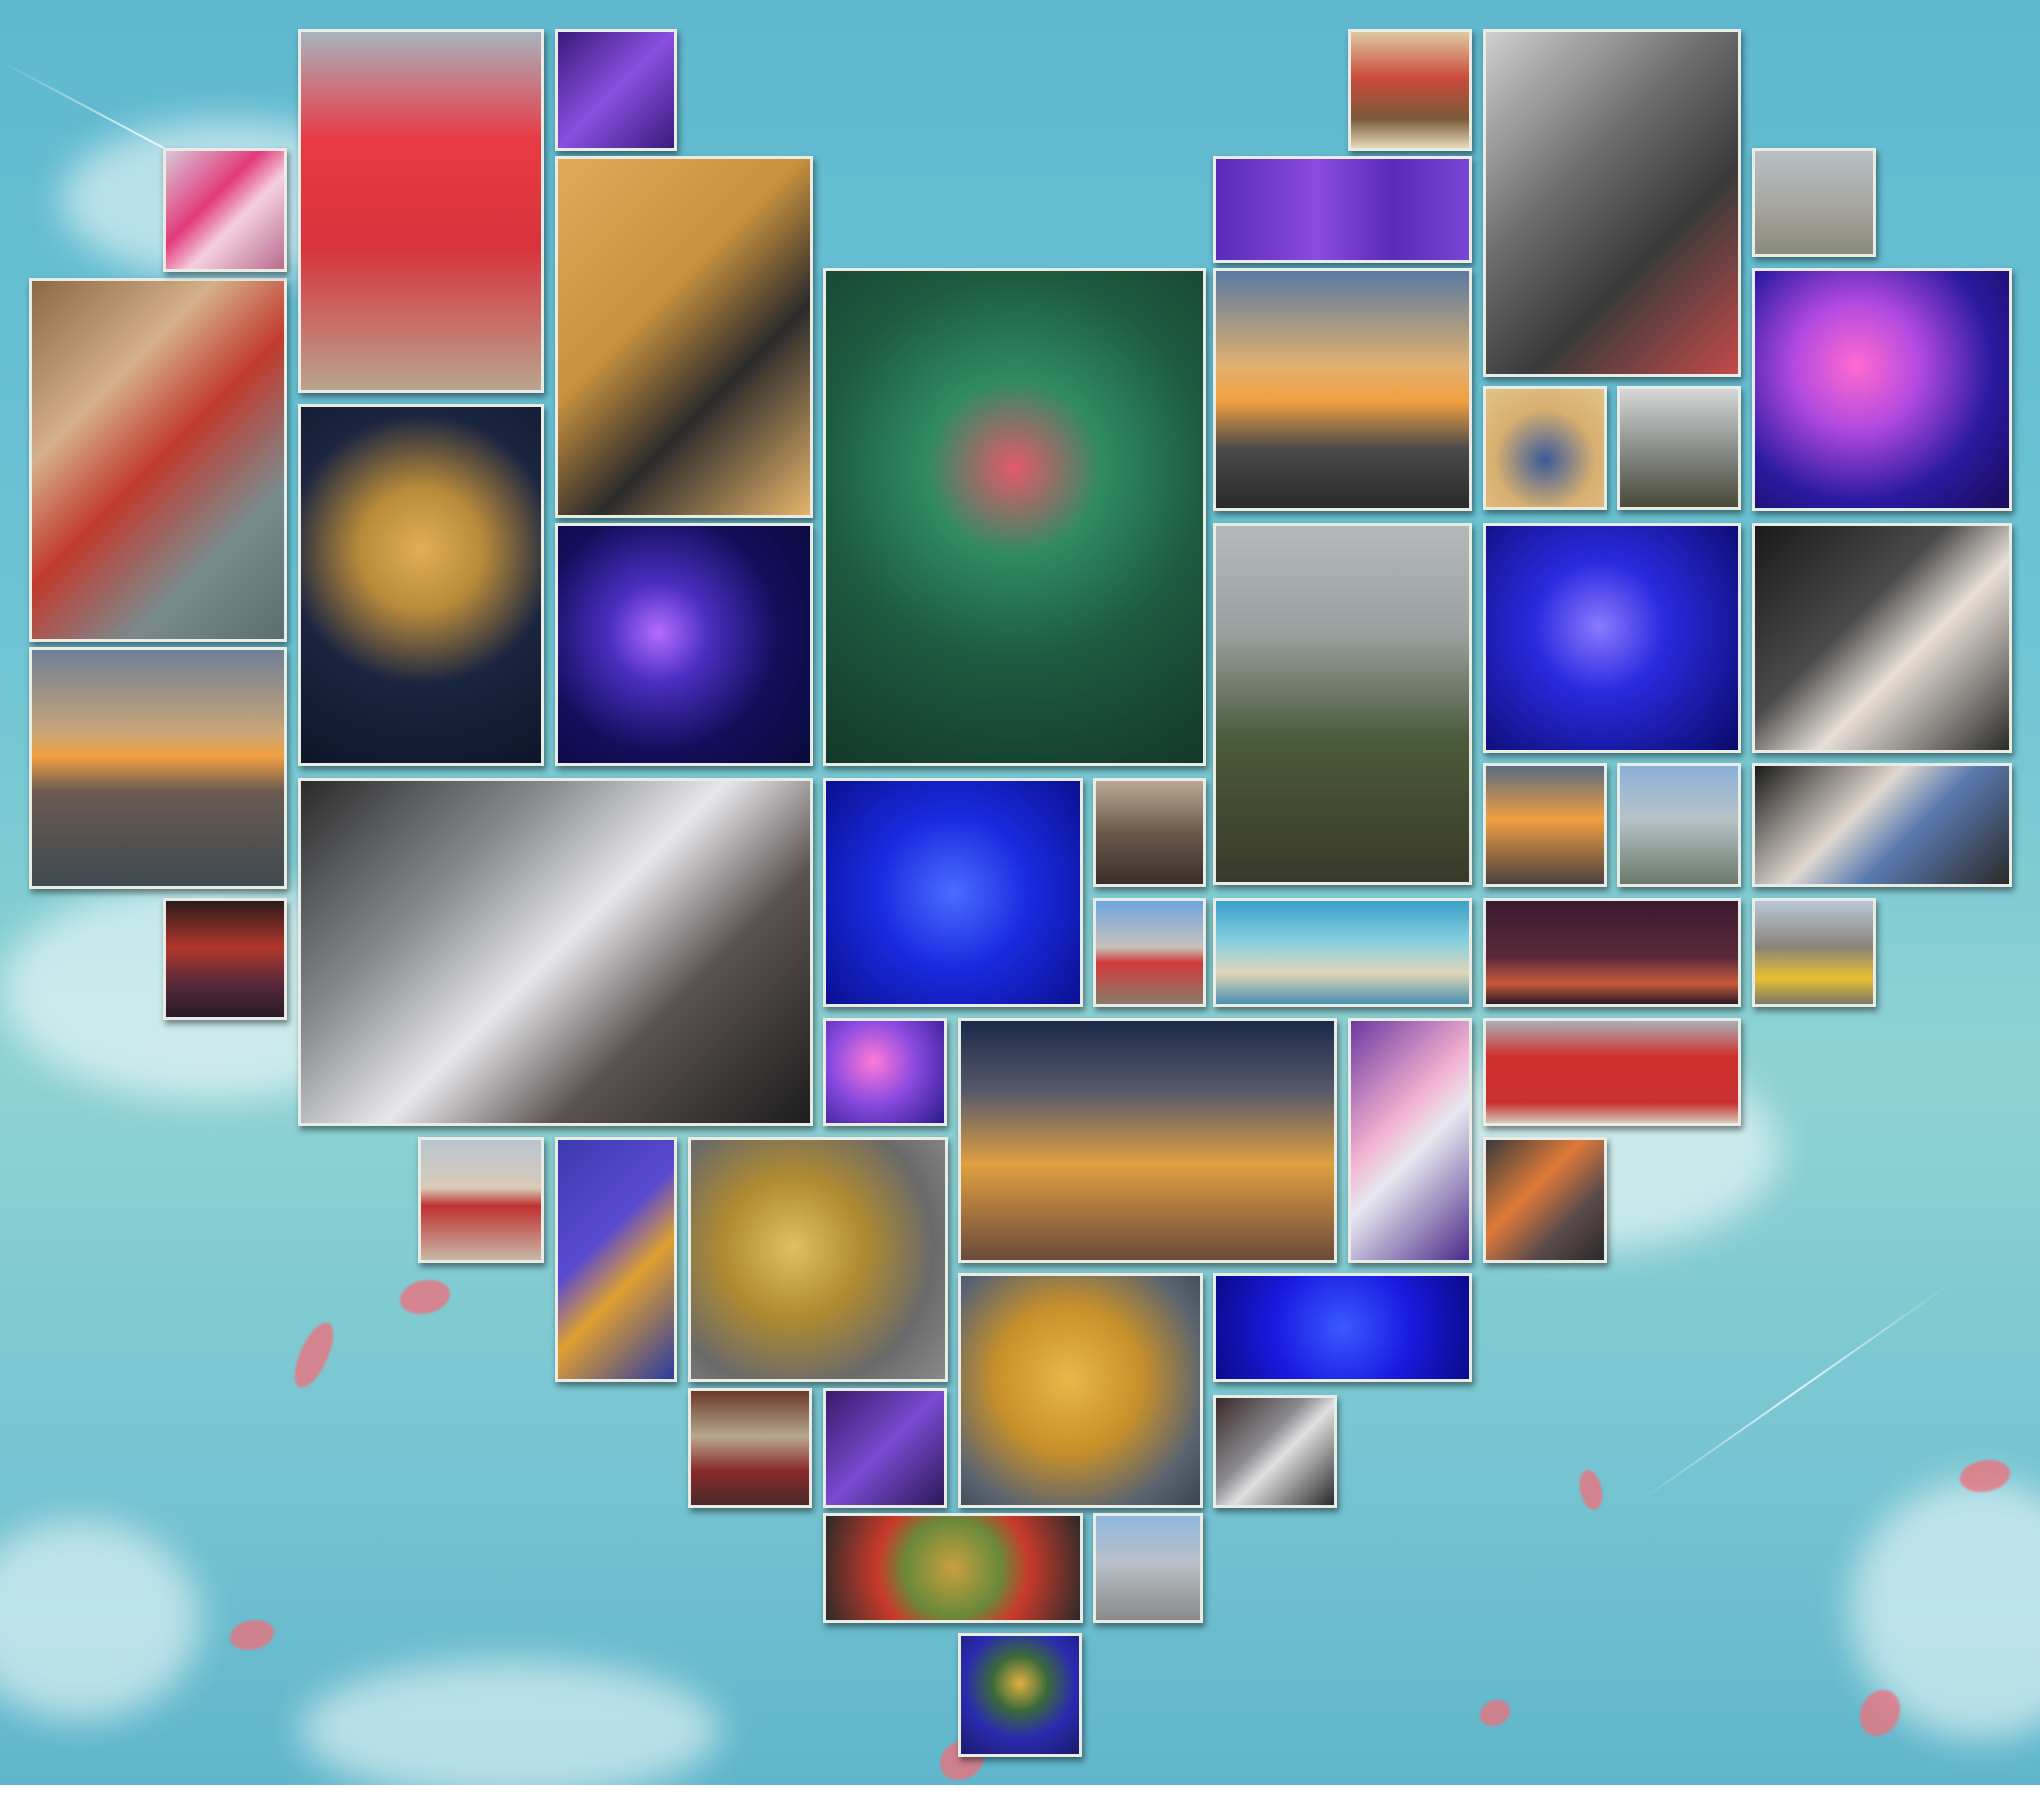 The image size is (2040, 1800). What do you see at coordinates (818, 1259) in the screenshot?
I see `photo-golden-dragon` at bounding box center [818, 1259].